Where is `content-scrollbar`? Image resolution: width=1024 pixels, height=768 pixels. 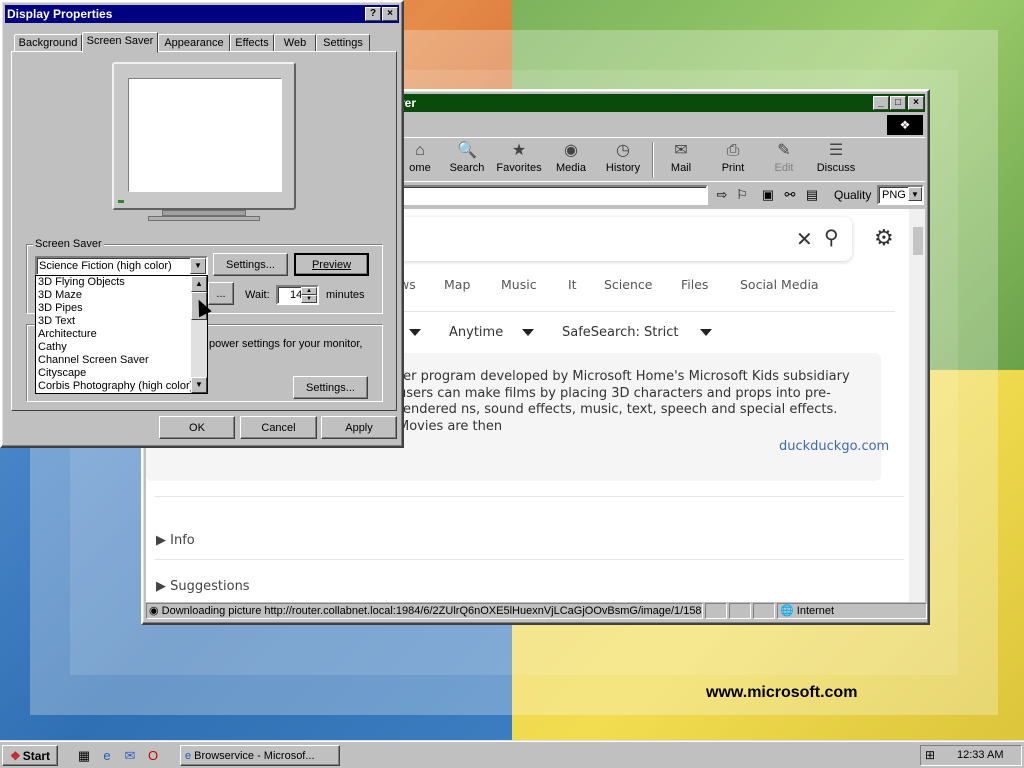 content-scrollbar is located at coordinates (917, 405).